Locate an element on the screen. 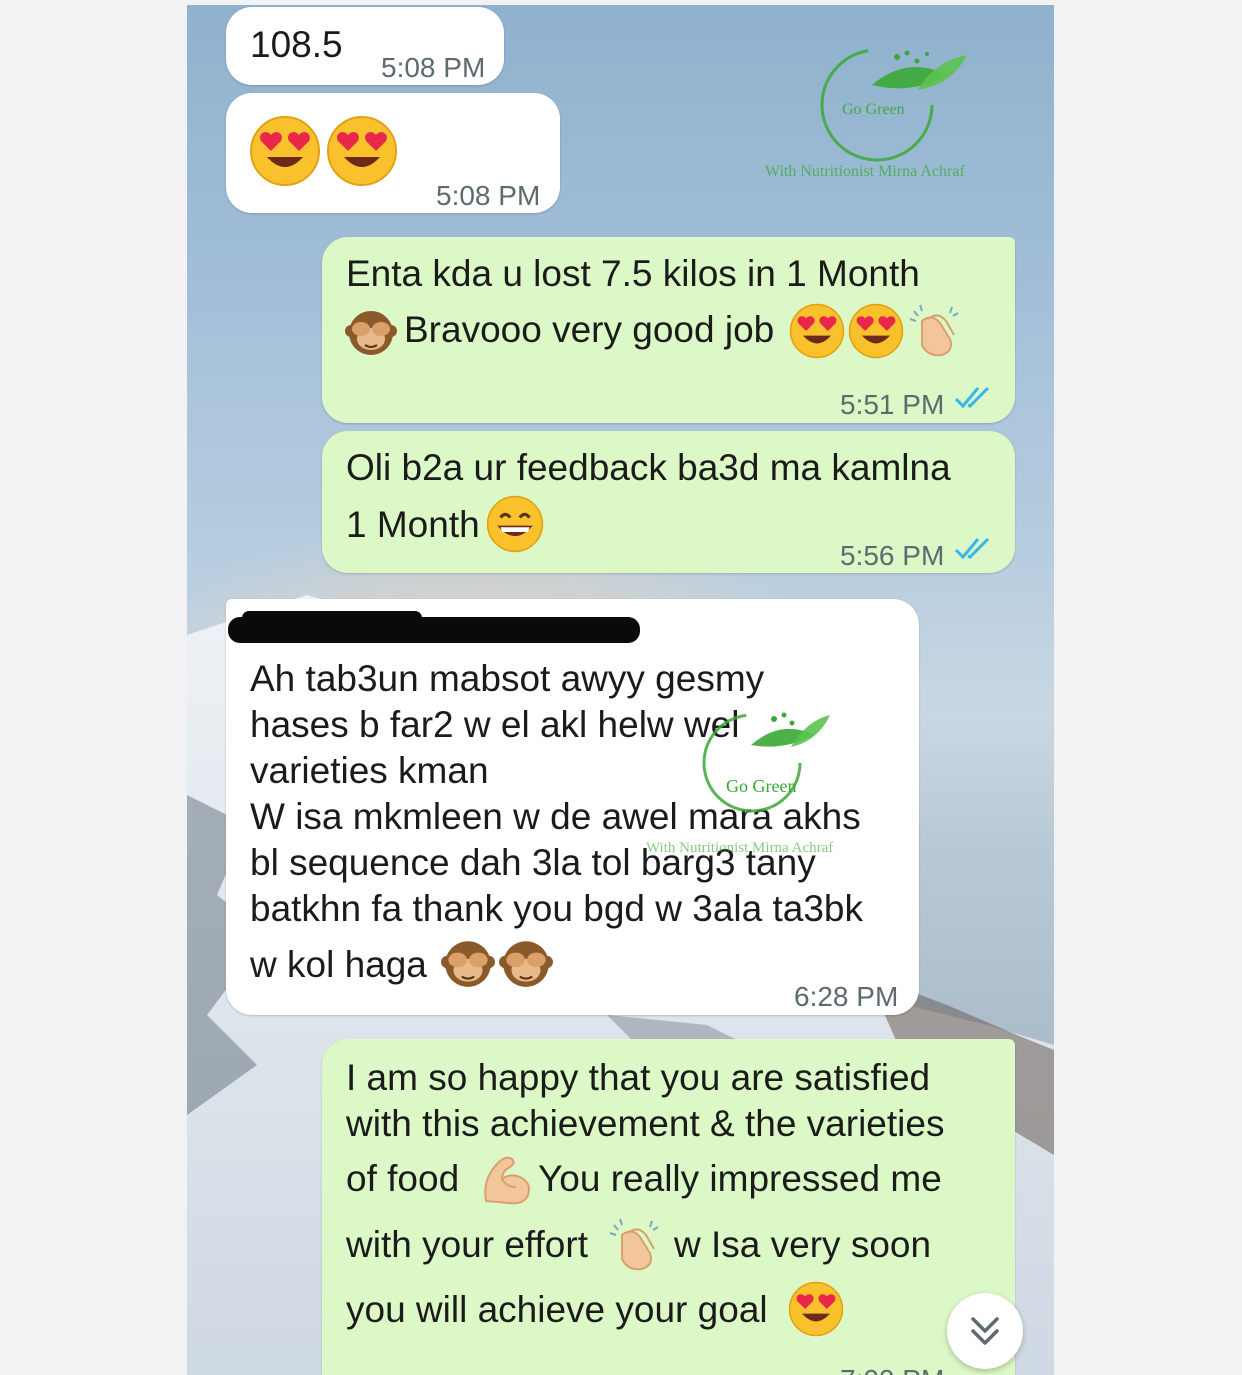 Image resolution: width=1242 pixels, height=1375 pixels. incoming-message-bubble: 108.5 5:08 PM is located at coordinates (365, 46).